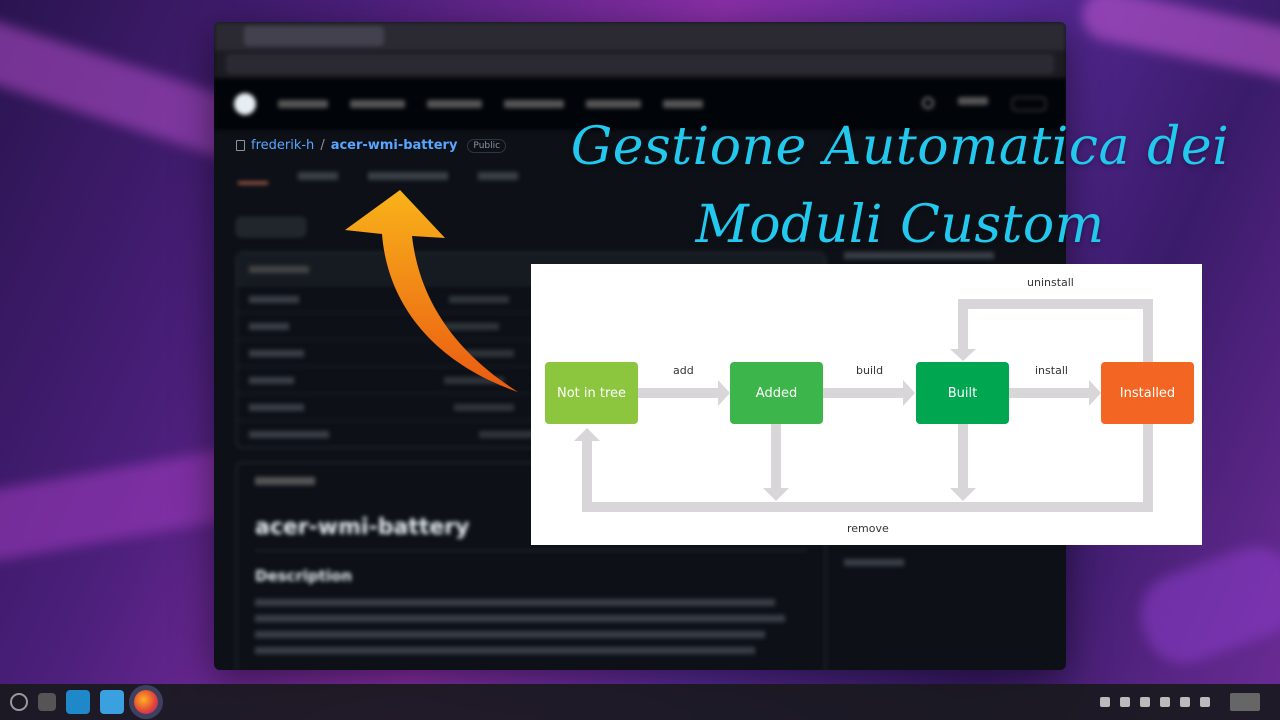 Image resolution: width=1280 pixels, height=720 pixels. What do you see at coordinates (271, 227) in the screenshot?
I see `branch-button` at bounding box center [271, 227].